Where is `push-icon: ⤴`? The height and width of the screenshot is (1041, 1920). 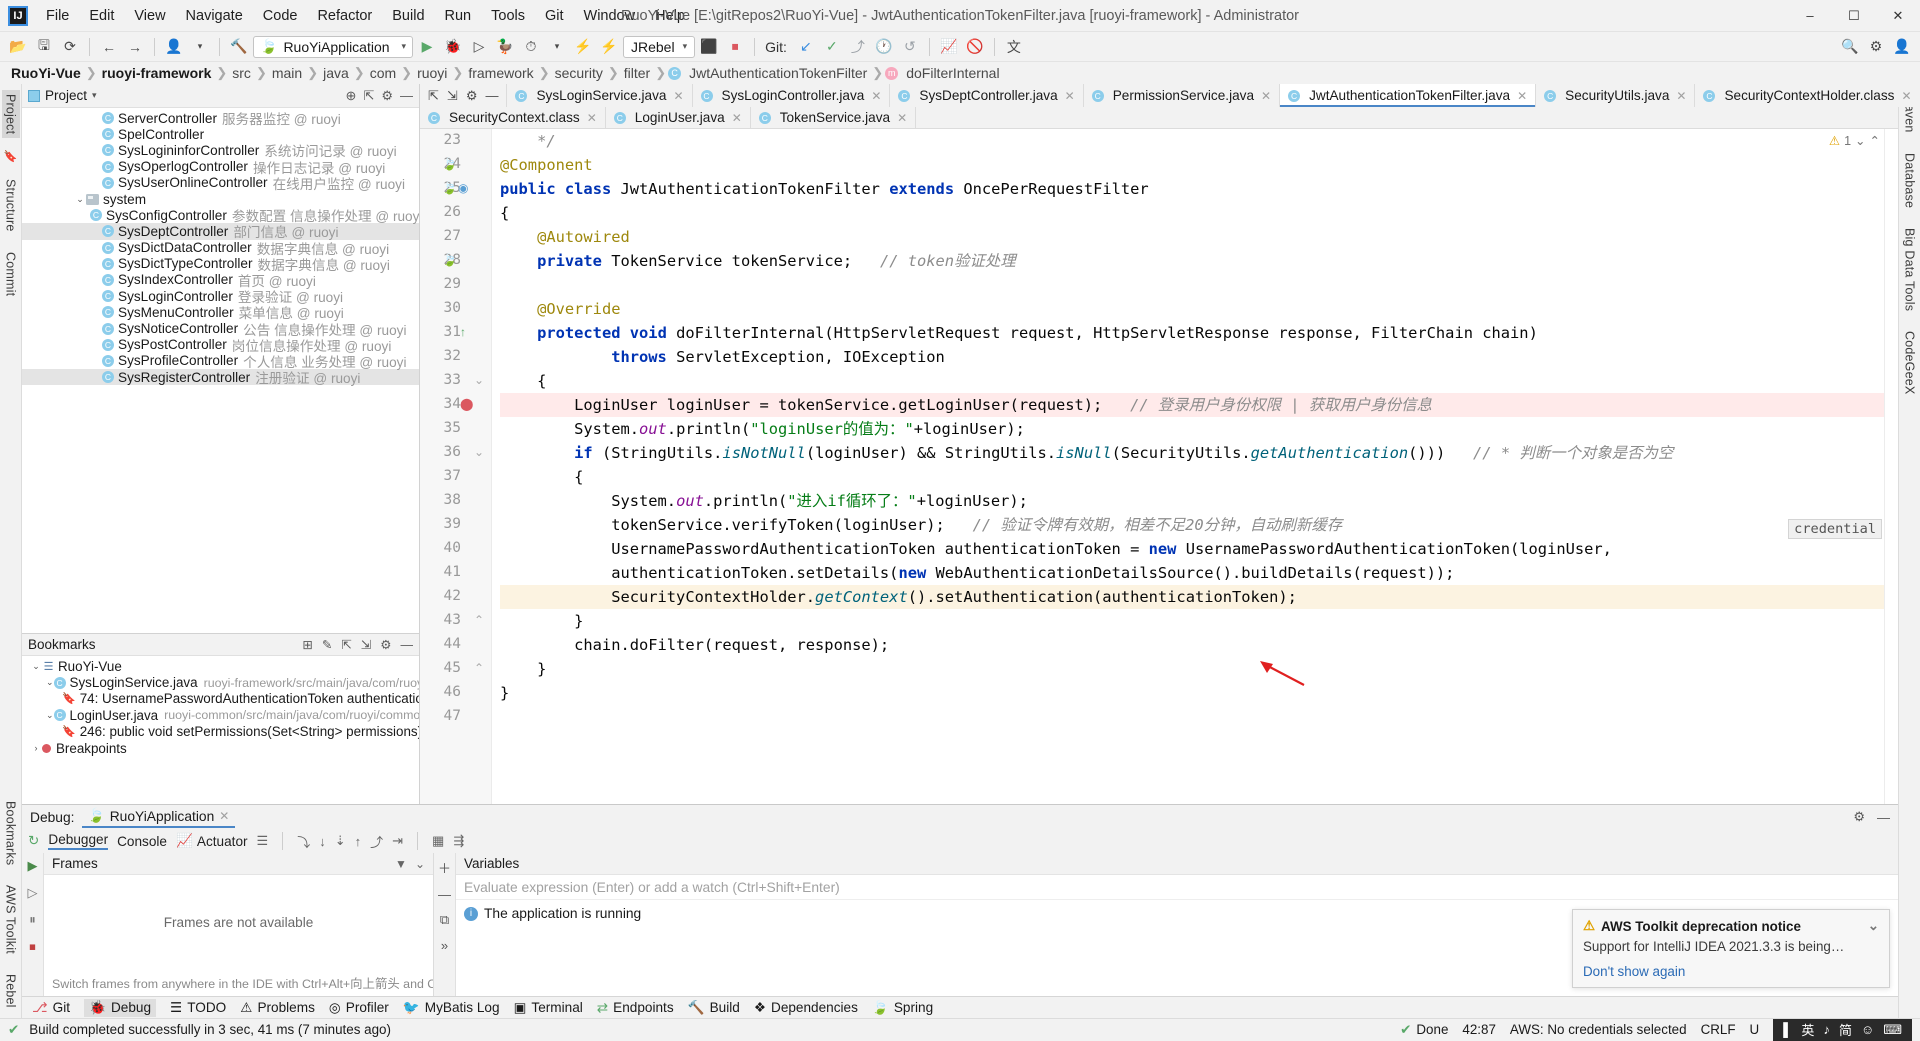 push-icon: ⤴ is located at coordinates (858, 47).